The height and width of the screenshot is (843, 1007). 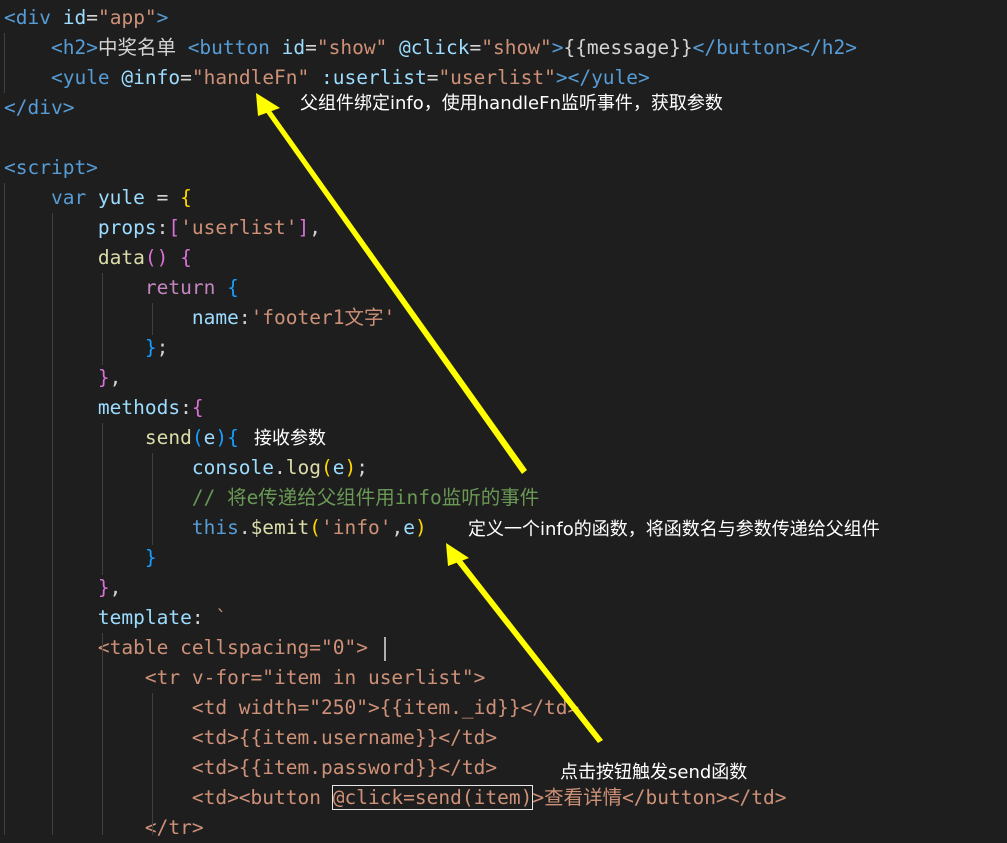 What do you see at coordinates (104, 828) in the screenshot?
I see `code-line: </tr>` at bounding box center [104, 828].